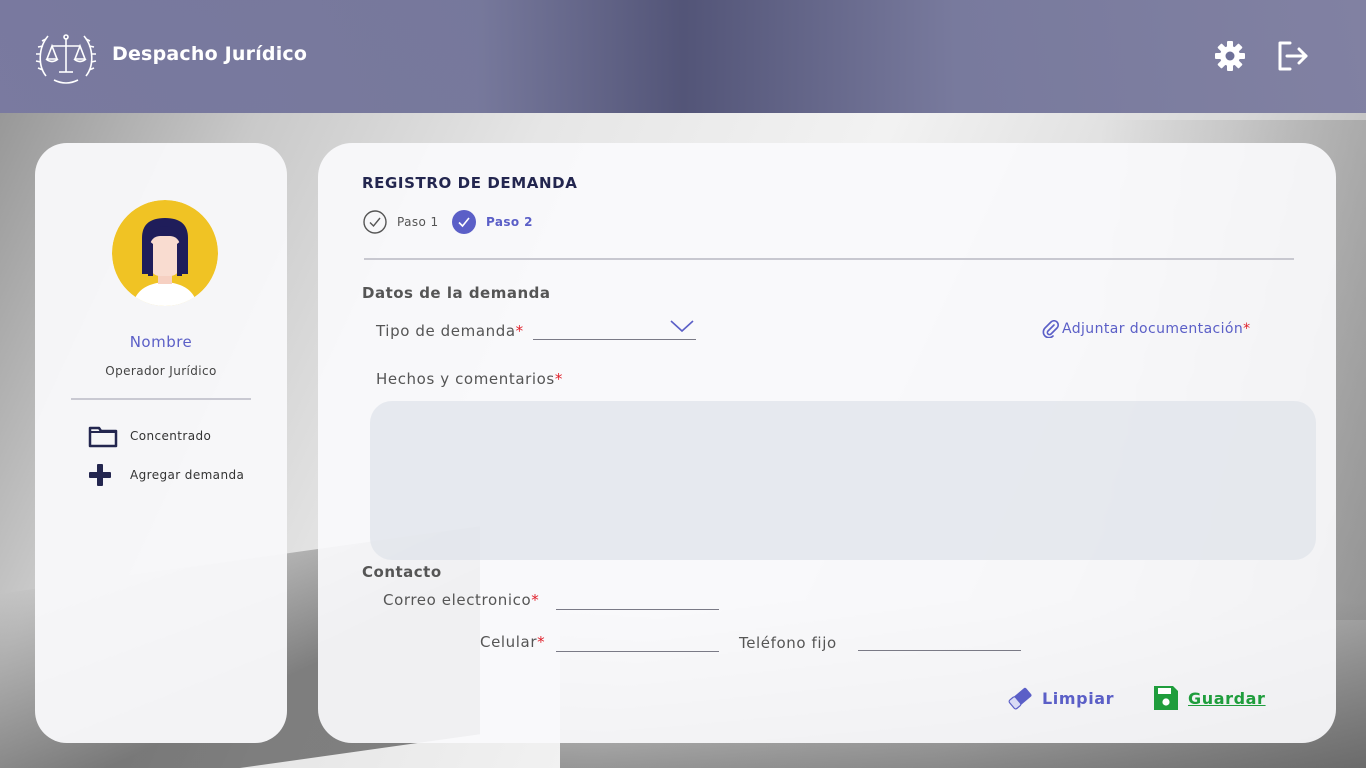 Image resolution: width=1366 pixels, height=768 pixels. What do you see at coordinates (682, 326) in the screenshot?
I see `chevron-down-icon` at bounding box center [682, 326].